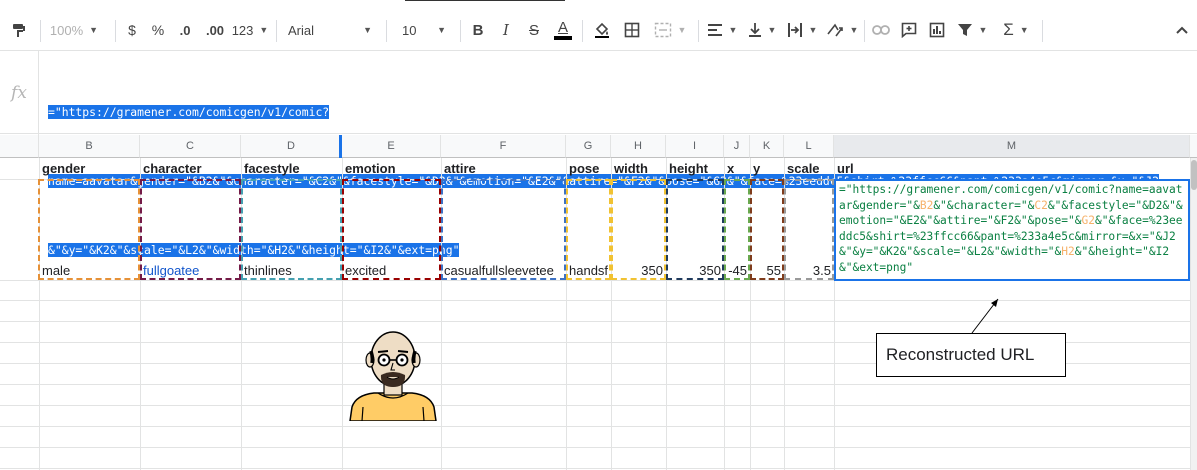 The height and width of the screenshot is (470, 1197). Describe the element at coordinates (89, 168) in the screenshot. I see `header-cell-gender: gender` at that location.